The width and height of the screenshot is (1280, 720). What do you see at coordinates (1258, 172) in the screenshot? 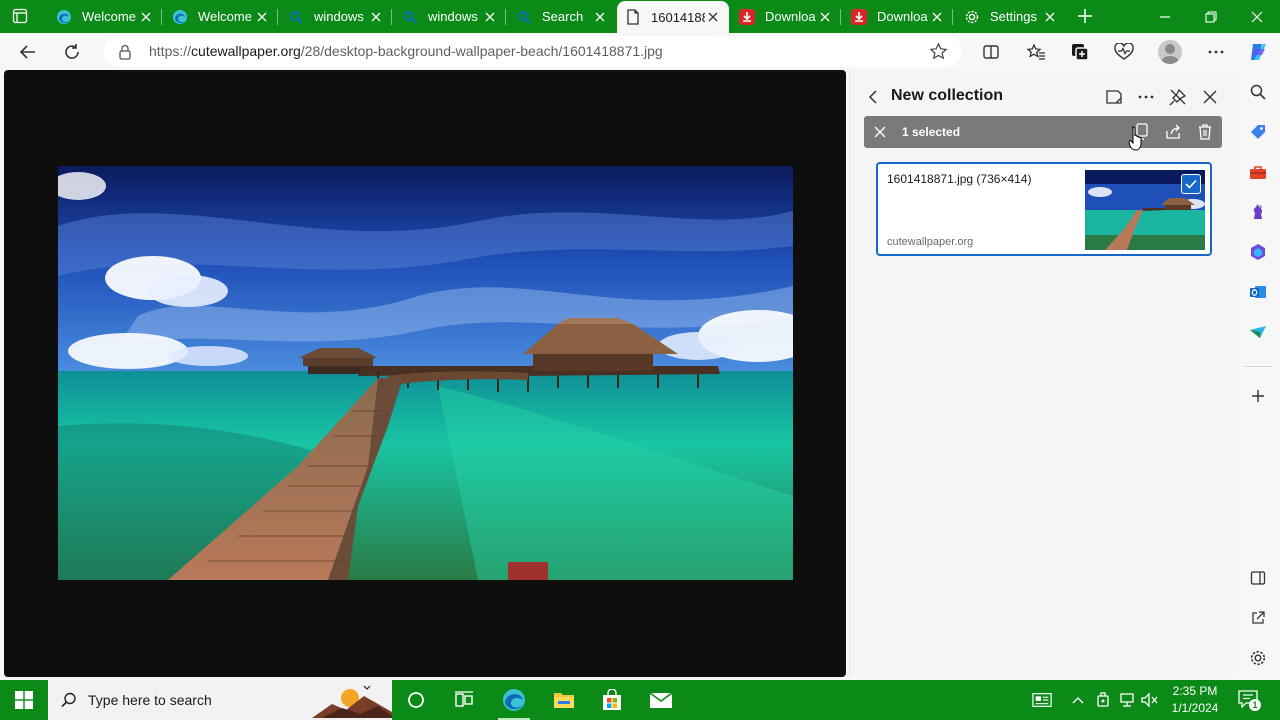
I see `tools-icon` at bounding box center [1258, 172].